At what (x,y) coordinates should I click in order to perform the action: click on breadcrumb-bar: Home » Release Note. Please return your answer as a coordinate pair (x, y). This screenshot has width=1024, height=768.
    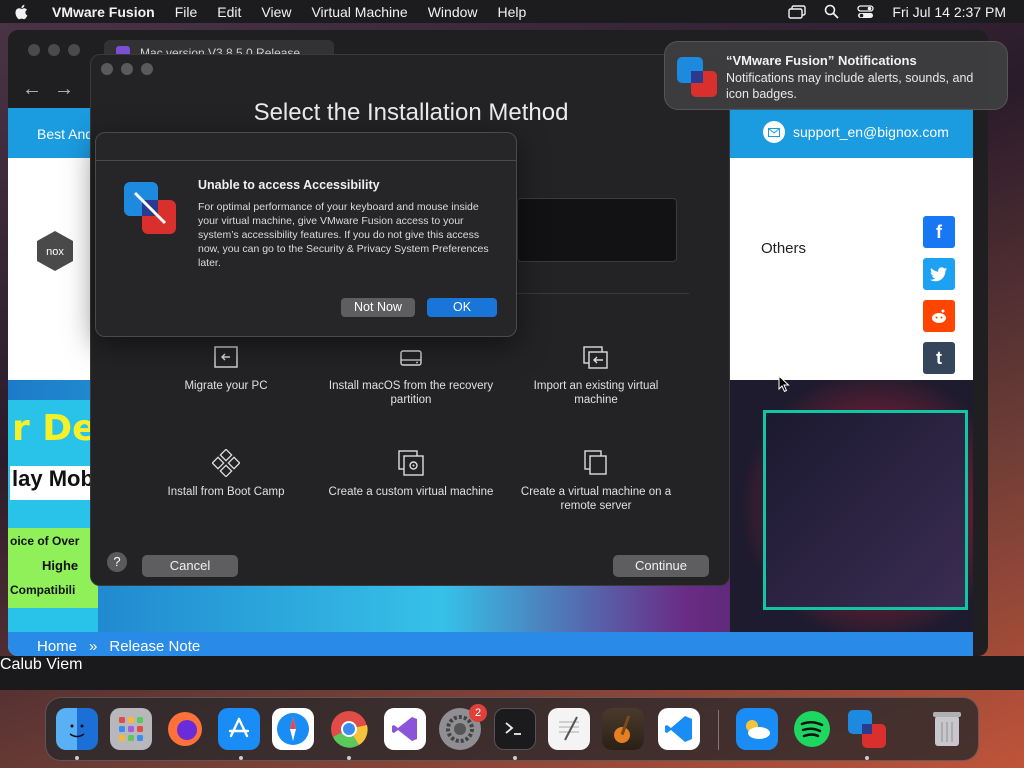
    Looking at the image, I should click on (490, 644).